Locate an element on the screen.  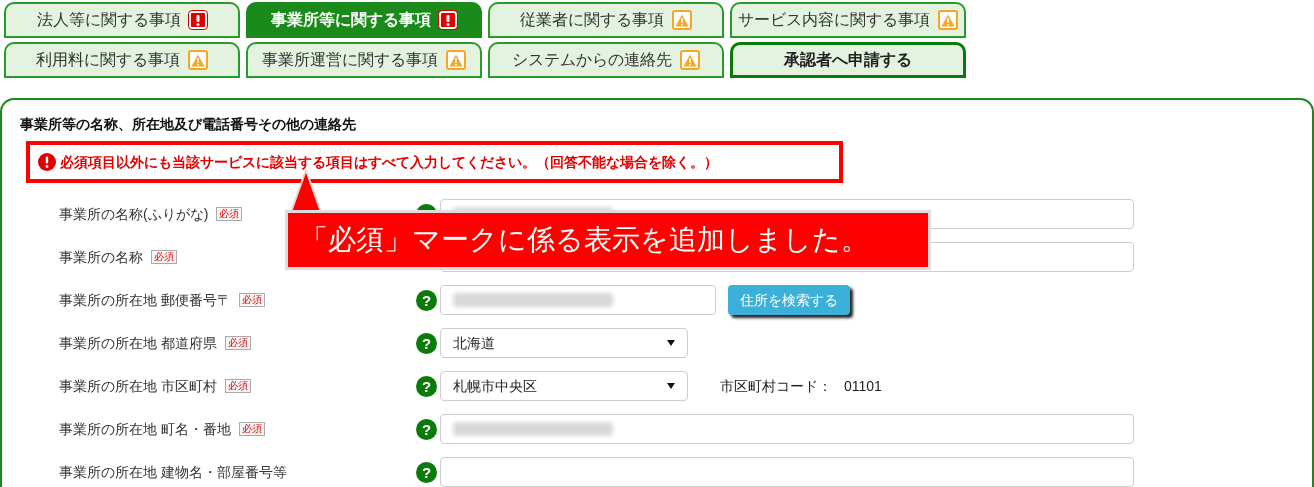
section-title: 事業所等の名称、所在地及び電話番号その他の連絡先 is located at coordinates (188, 124).